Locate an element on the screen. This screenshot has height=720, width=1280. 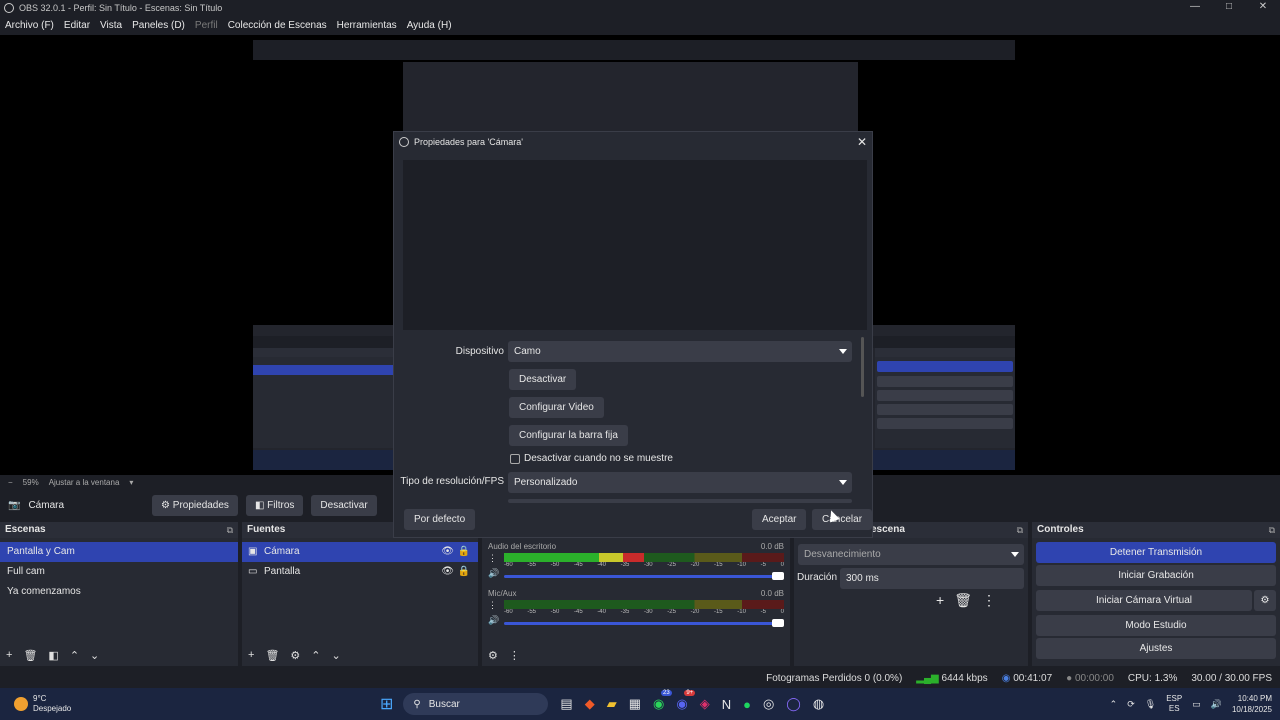
mic-icon: 🎙 is located at coordinates (1150, 704).